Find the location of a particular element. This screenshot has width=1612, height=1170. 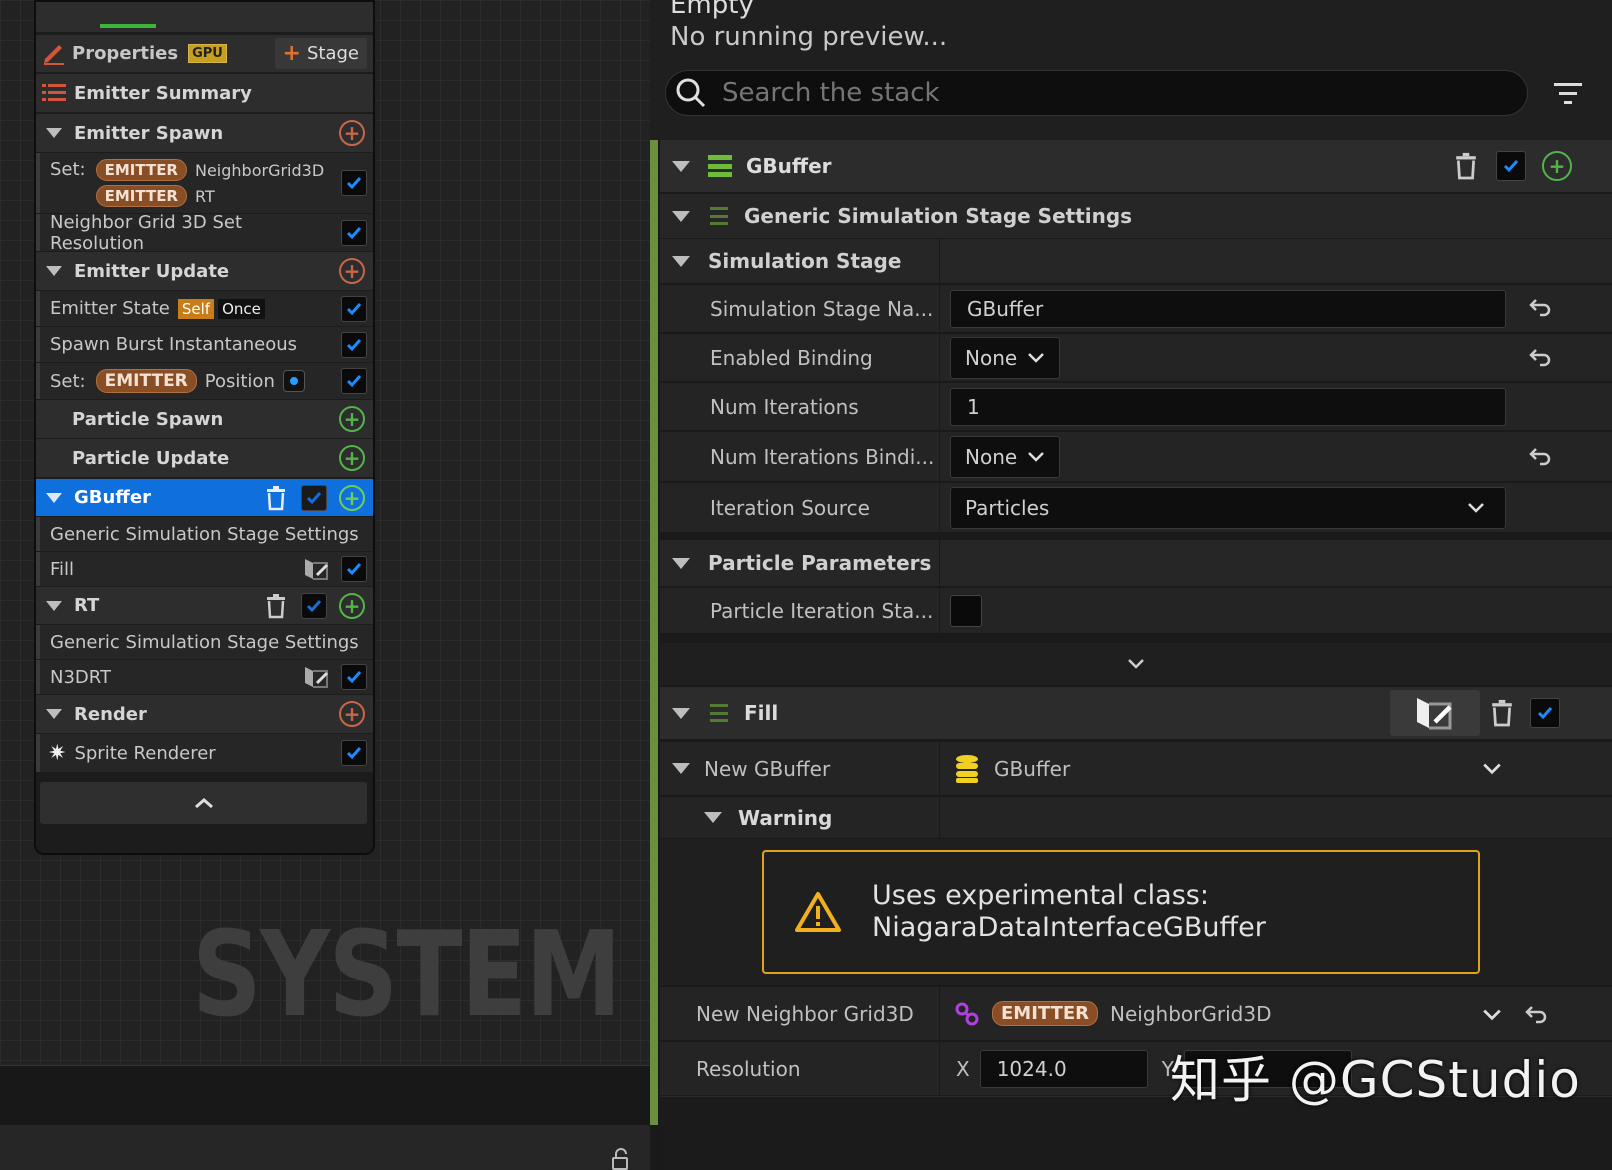

search-input is located at coordinates (1102, 93).